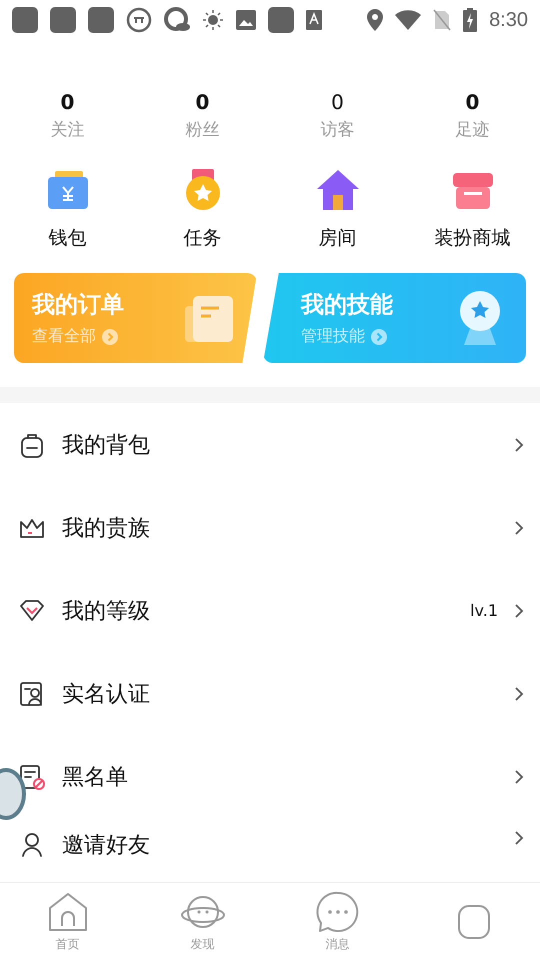 This screenshot has width=540, height=960. I want to click on menu-item: 邀请好友, so click(280, 845).